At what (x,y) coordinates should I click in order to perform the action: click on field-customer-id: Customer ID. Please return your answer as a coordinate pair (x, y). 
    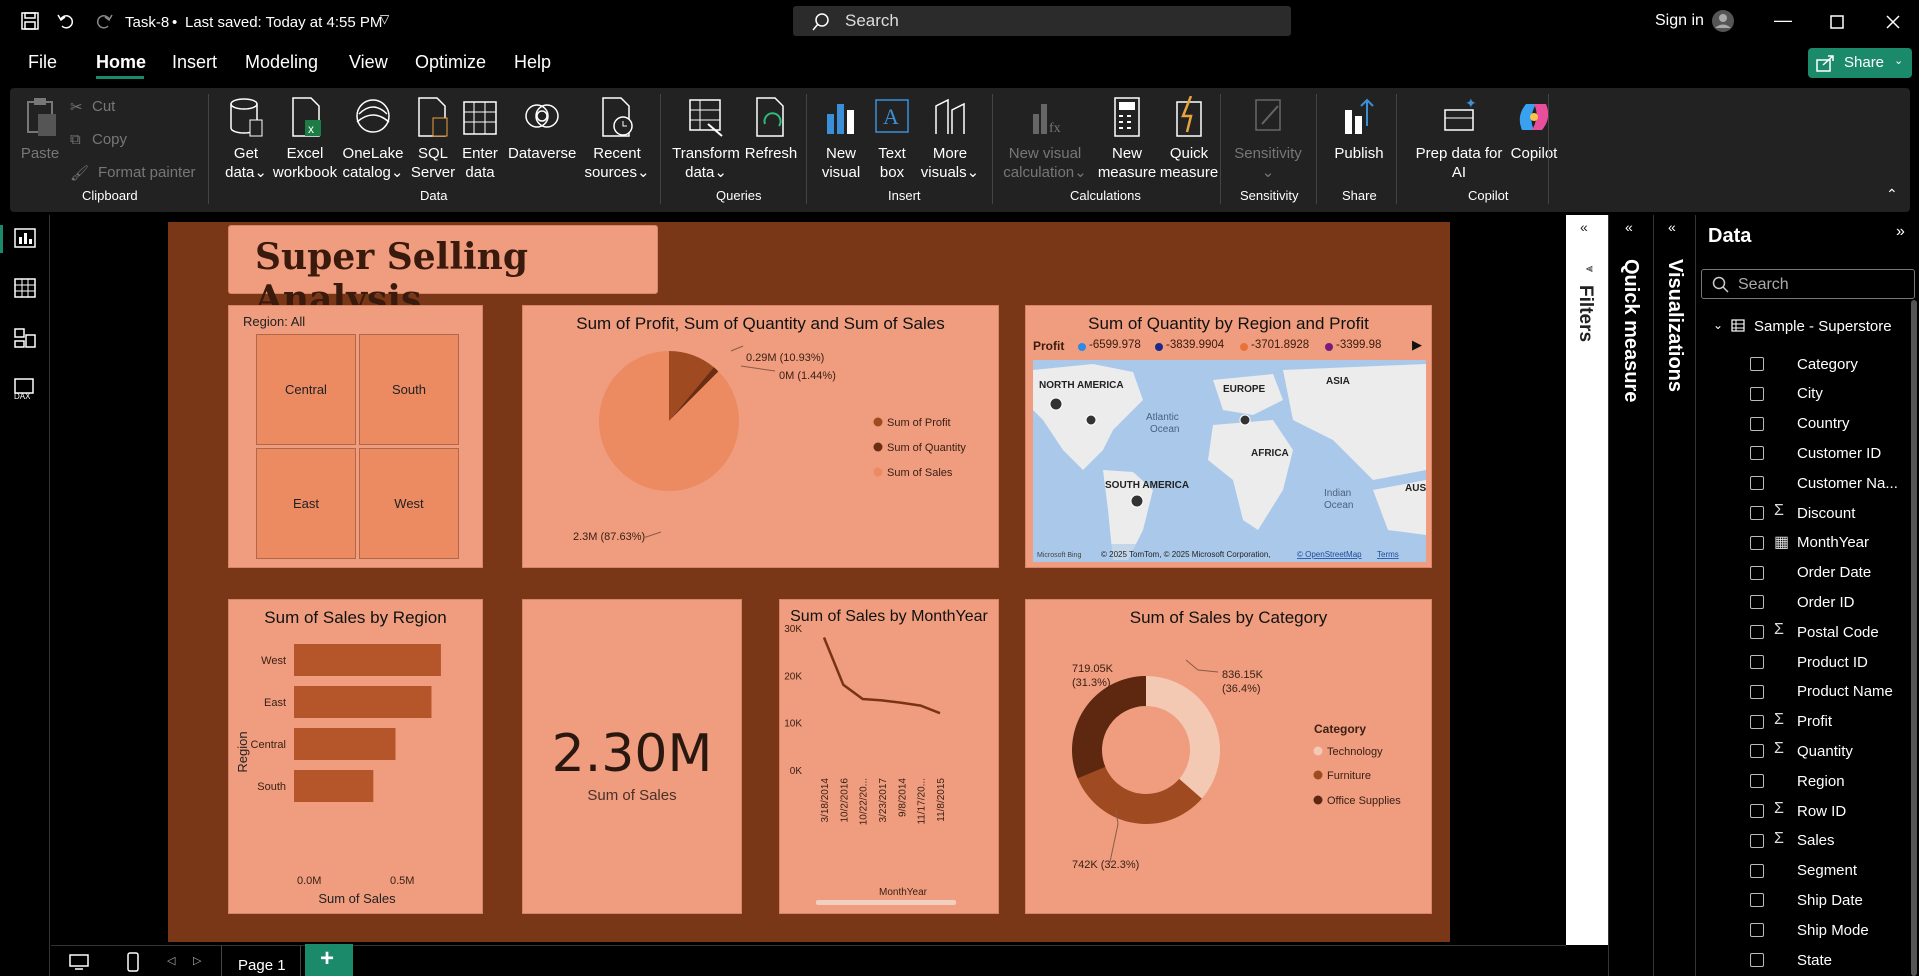
    Looking at the image, I should click on (1839, 453).